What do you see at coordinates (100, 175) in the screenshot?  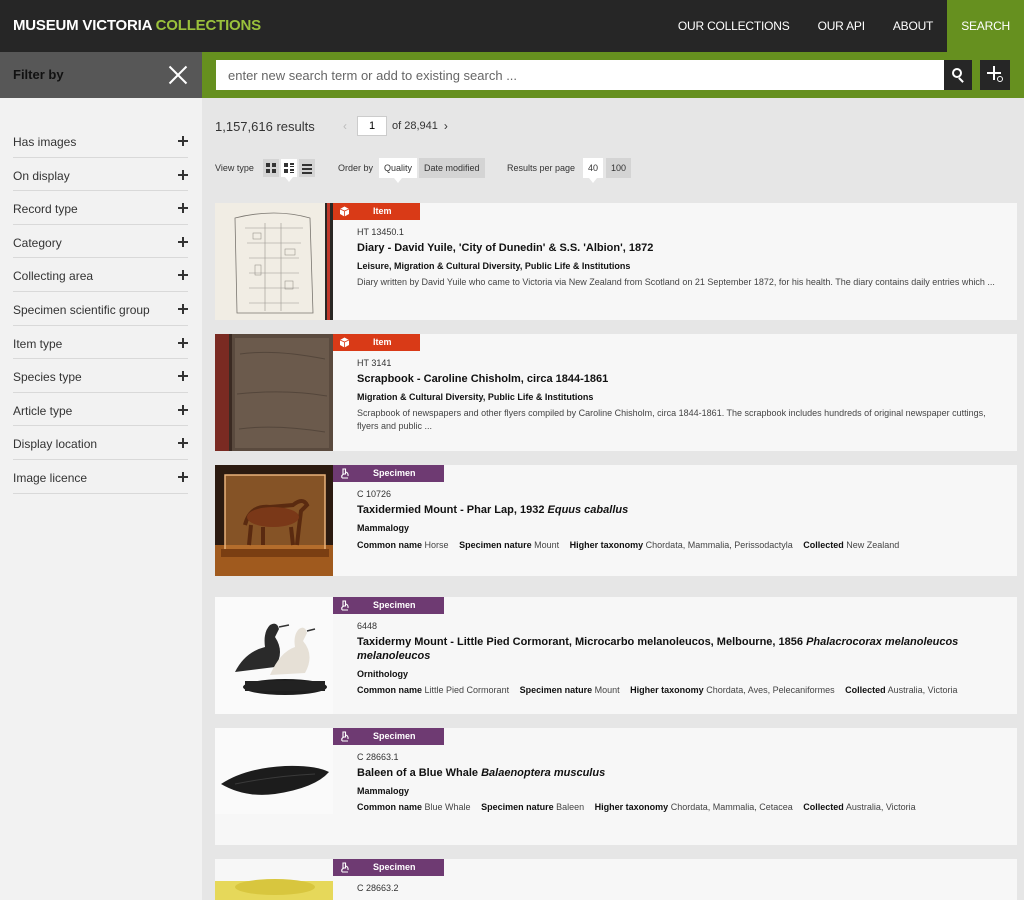 I see `facet-on-display: On display` at bounding box center [100, 175].